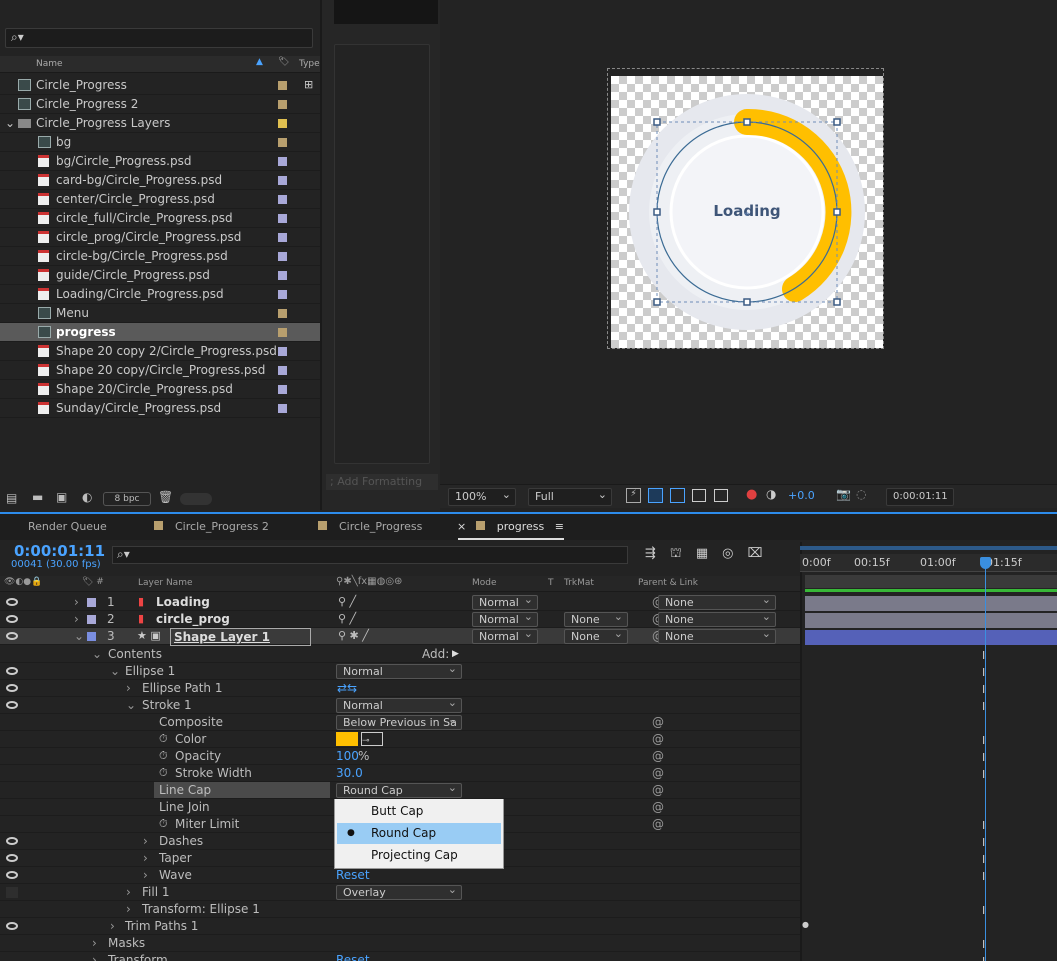 This screenshot has width=1057, height=961. Describe the element at coordinates (771, 494) in the screenshot. I see `exposure-icon: ◑` at that location.